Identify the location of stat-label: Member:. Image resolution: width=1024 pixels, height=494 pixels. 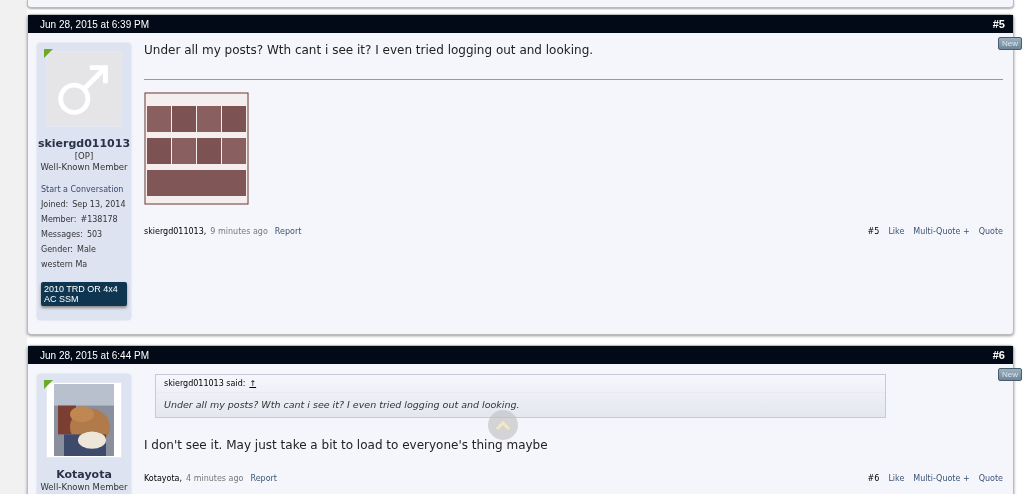
(59, 219).